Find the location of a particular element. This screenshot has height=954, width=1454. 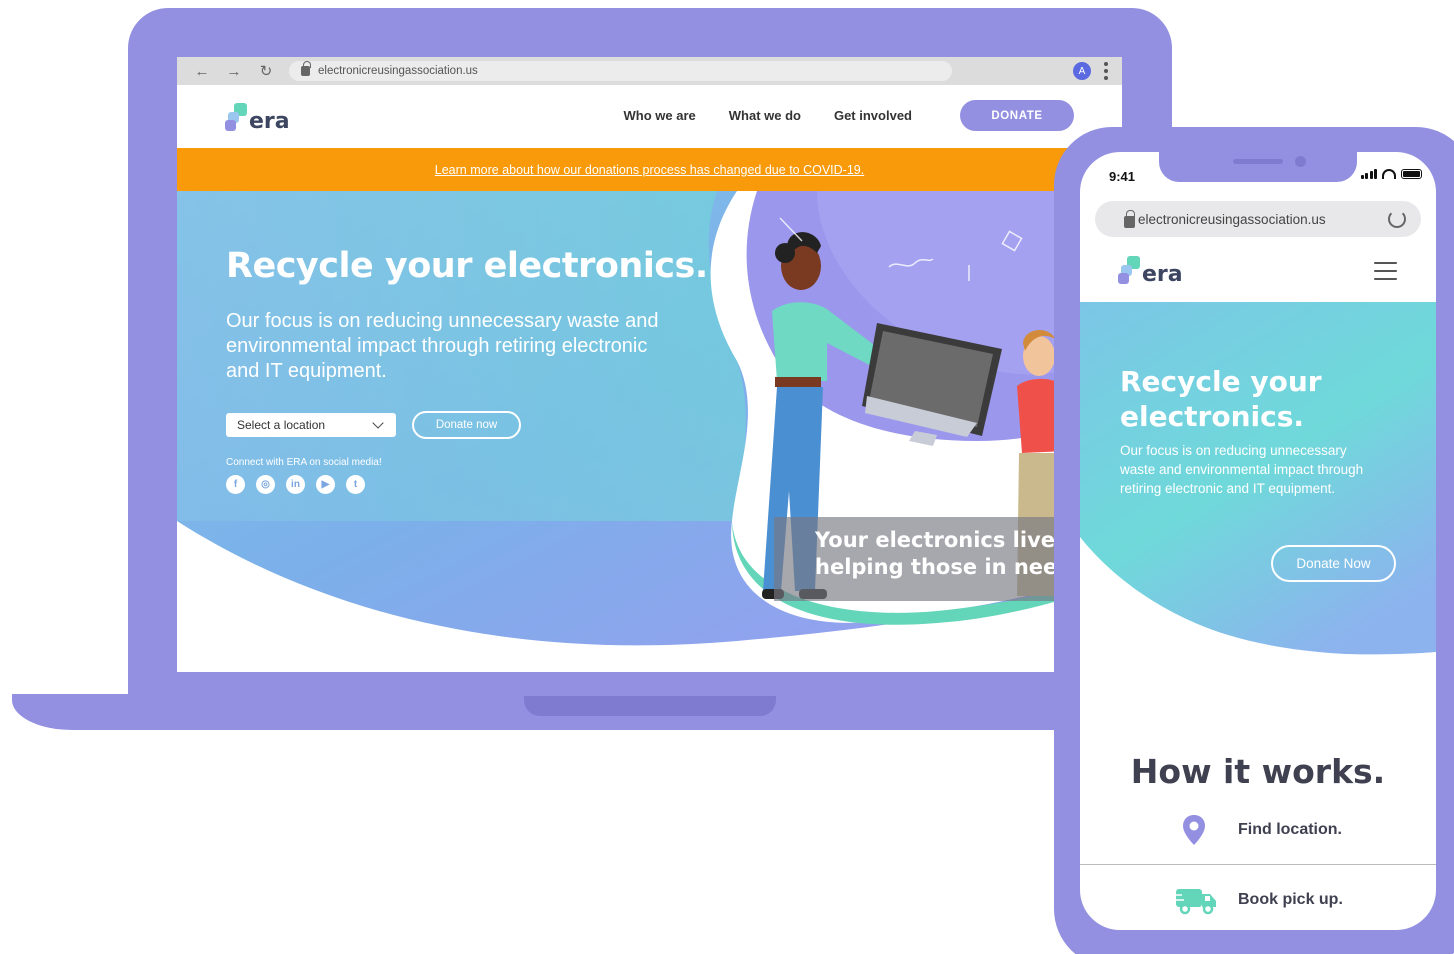

instagram-icon: ◎ is located at coordinates (265, 484).